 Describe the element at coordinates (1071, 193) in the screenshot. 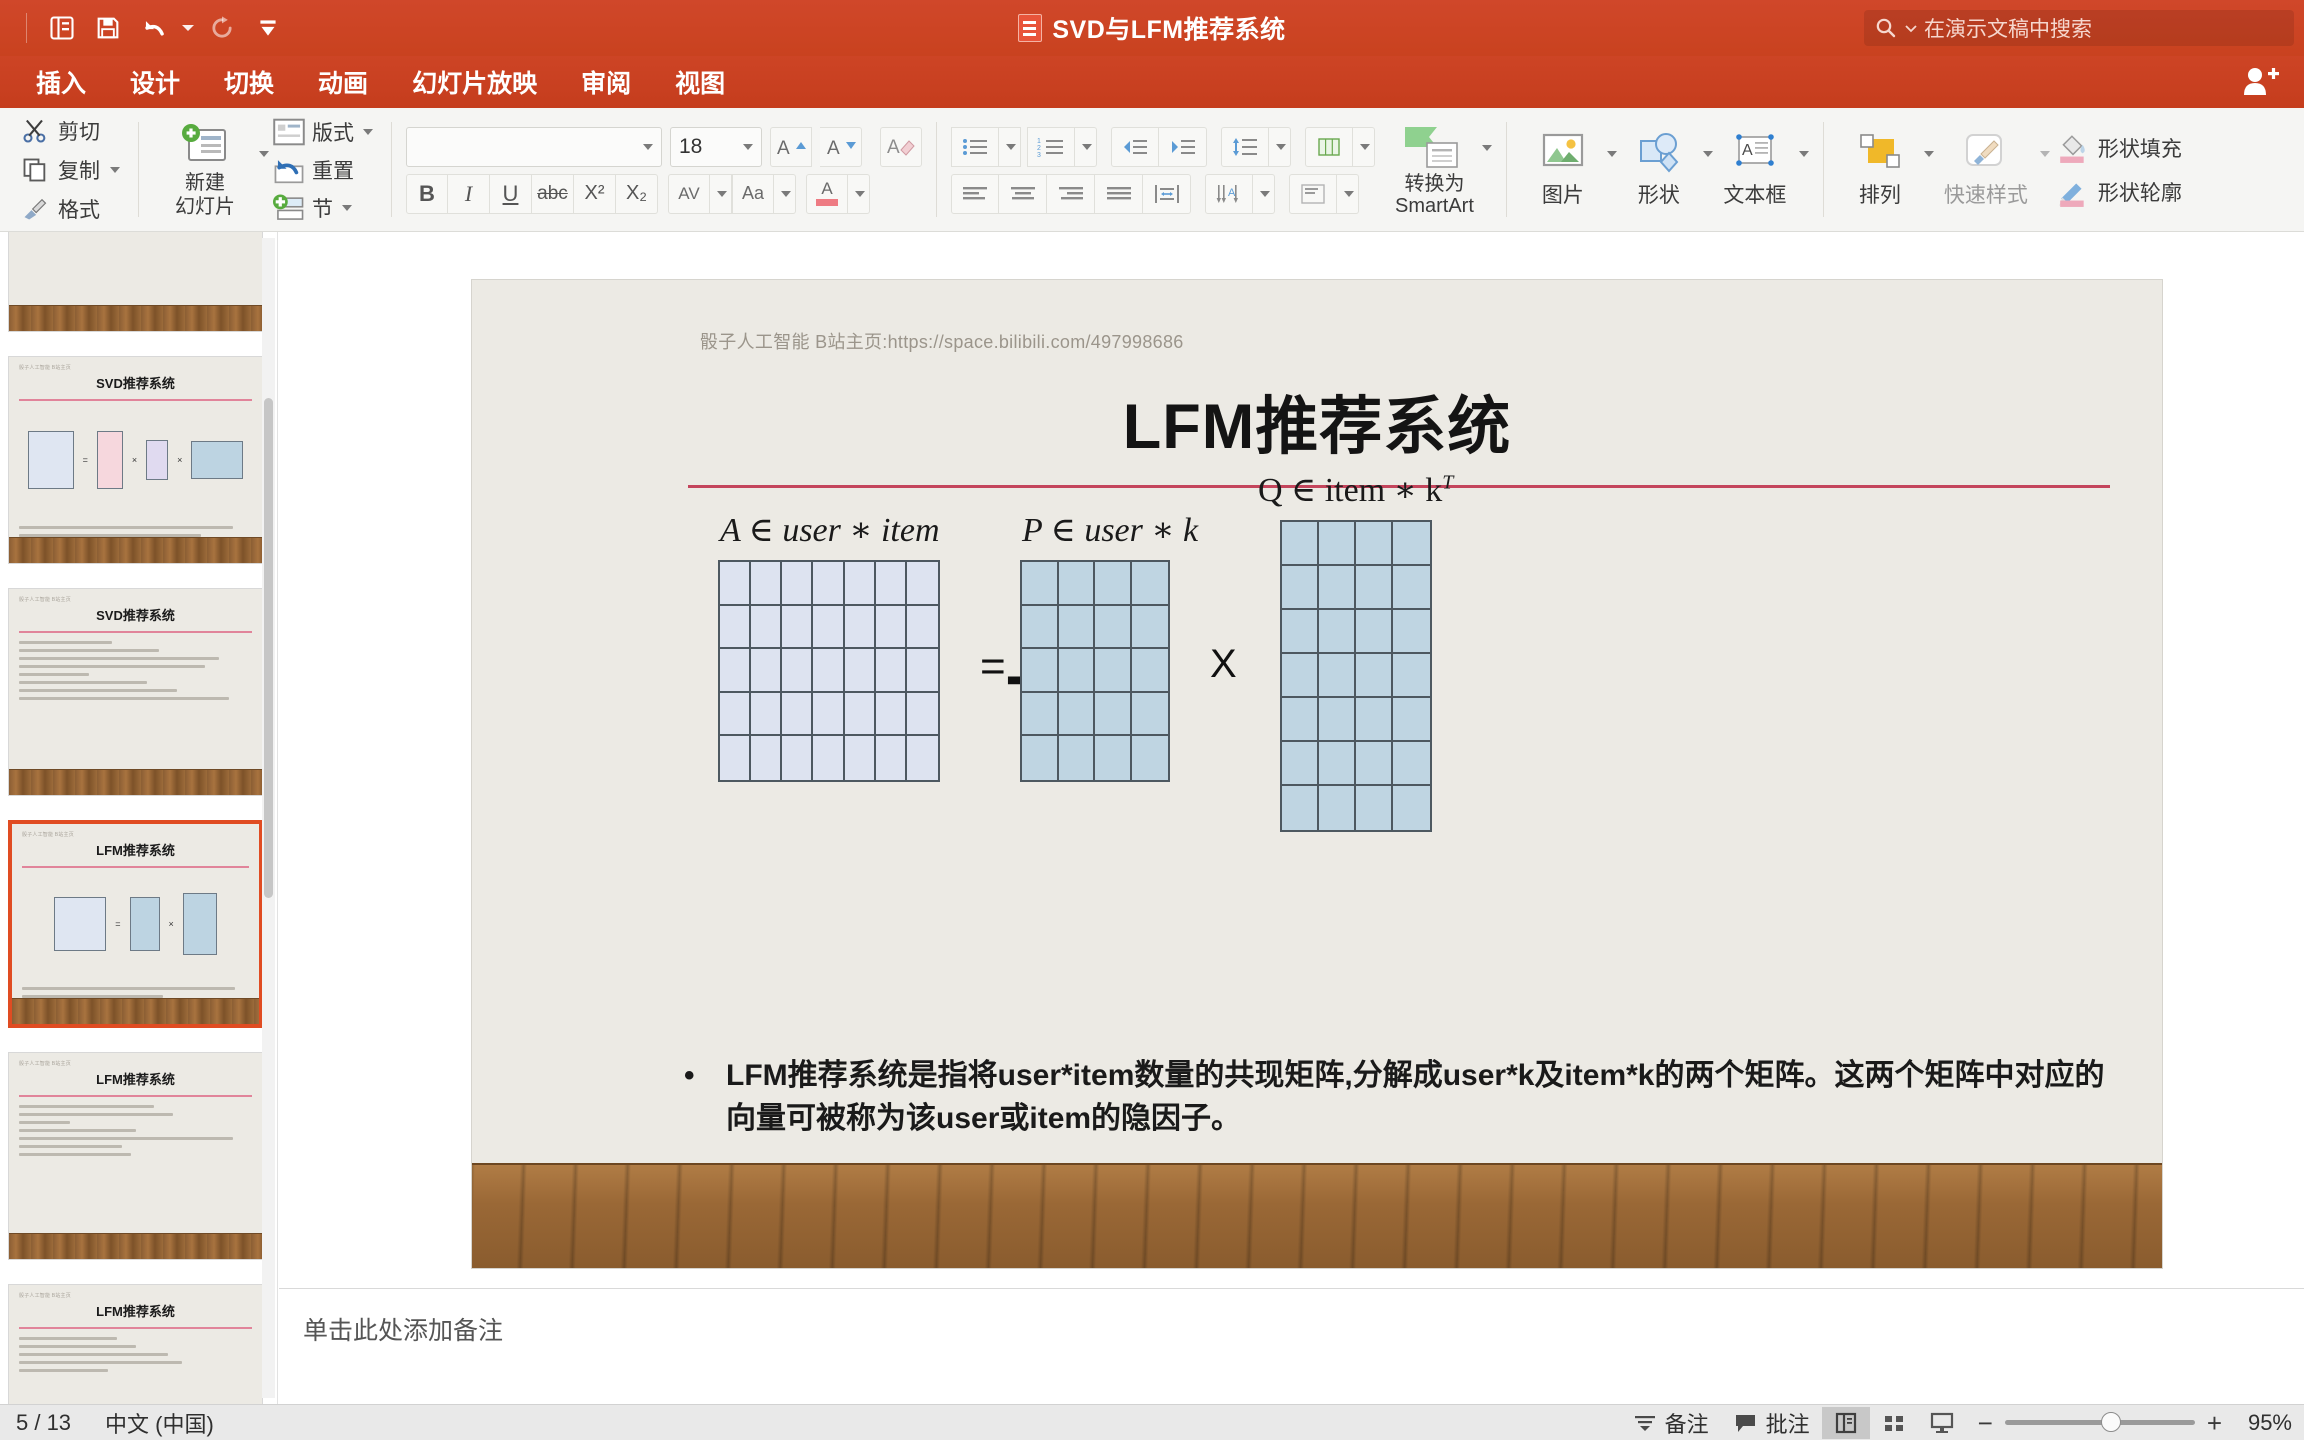

I see `align-right-button` at that location.